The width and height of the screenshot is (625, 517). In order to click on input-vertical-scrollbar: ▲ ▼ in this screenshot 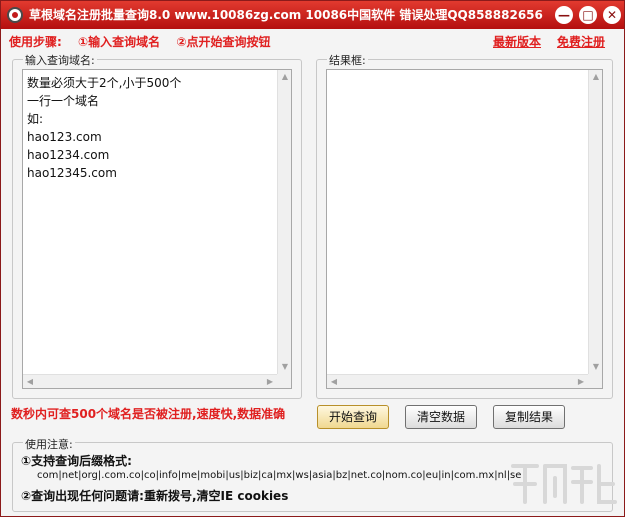, I will do `click(284, 222)`.